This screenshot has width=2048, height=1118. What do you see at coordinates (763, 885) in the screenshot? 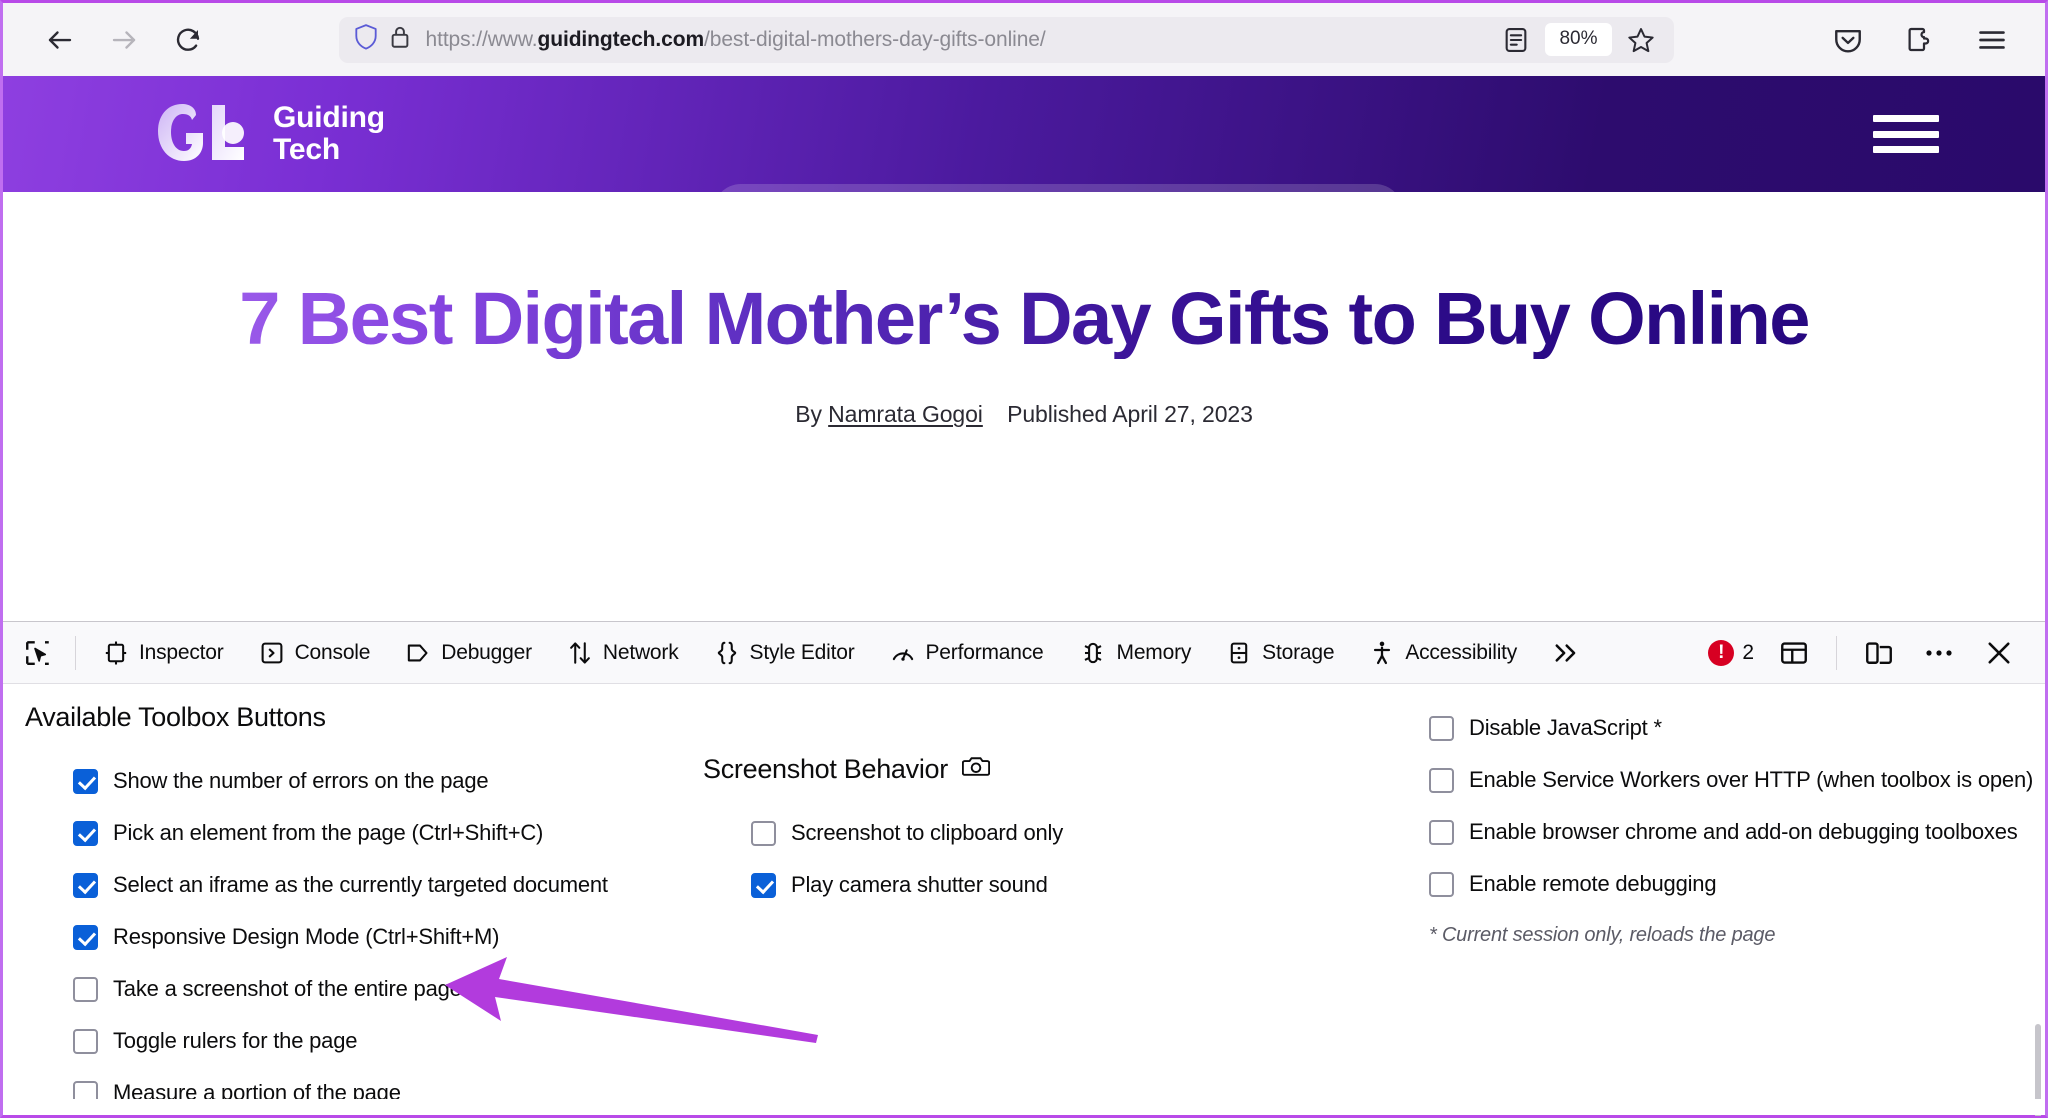
I see `checkbox-shutter-sound` at bounding box center [763, 885].